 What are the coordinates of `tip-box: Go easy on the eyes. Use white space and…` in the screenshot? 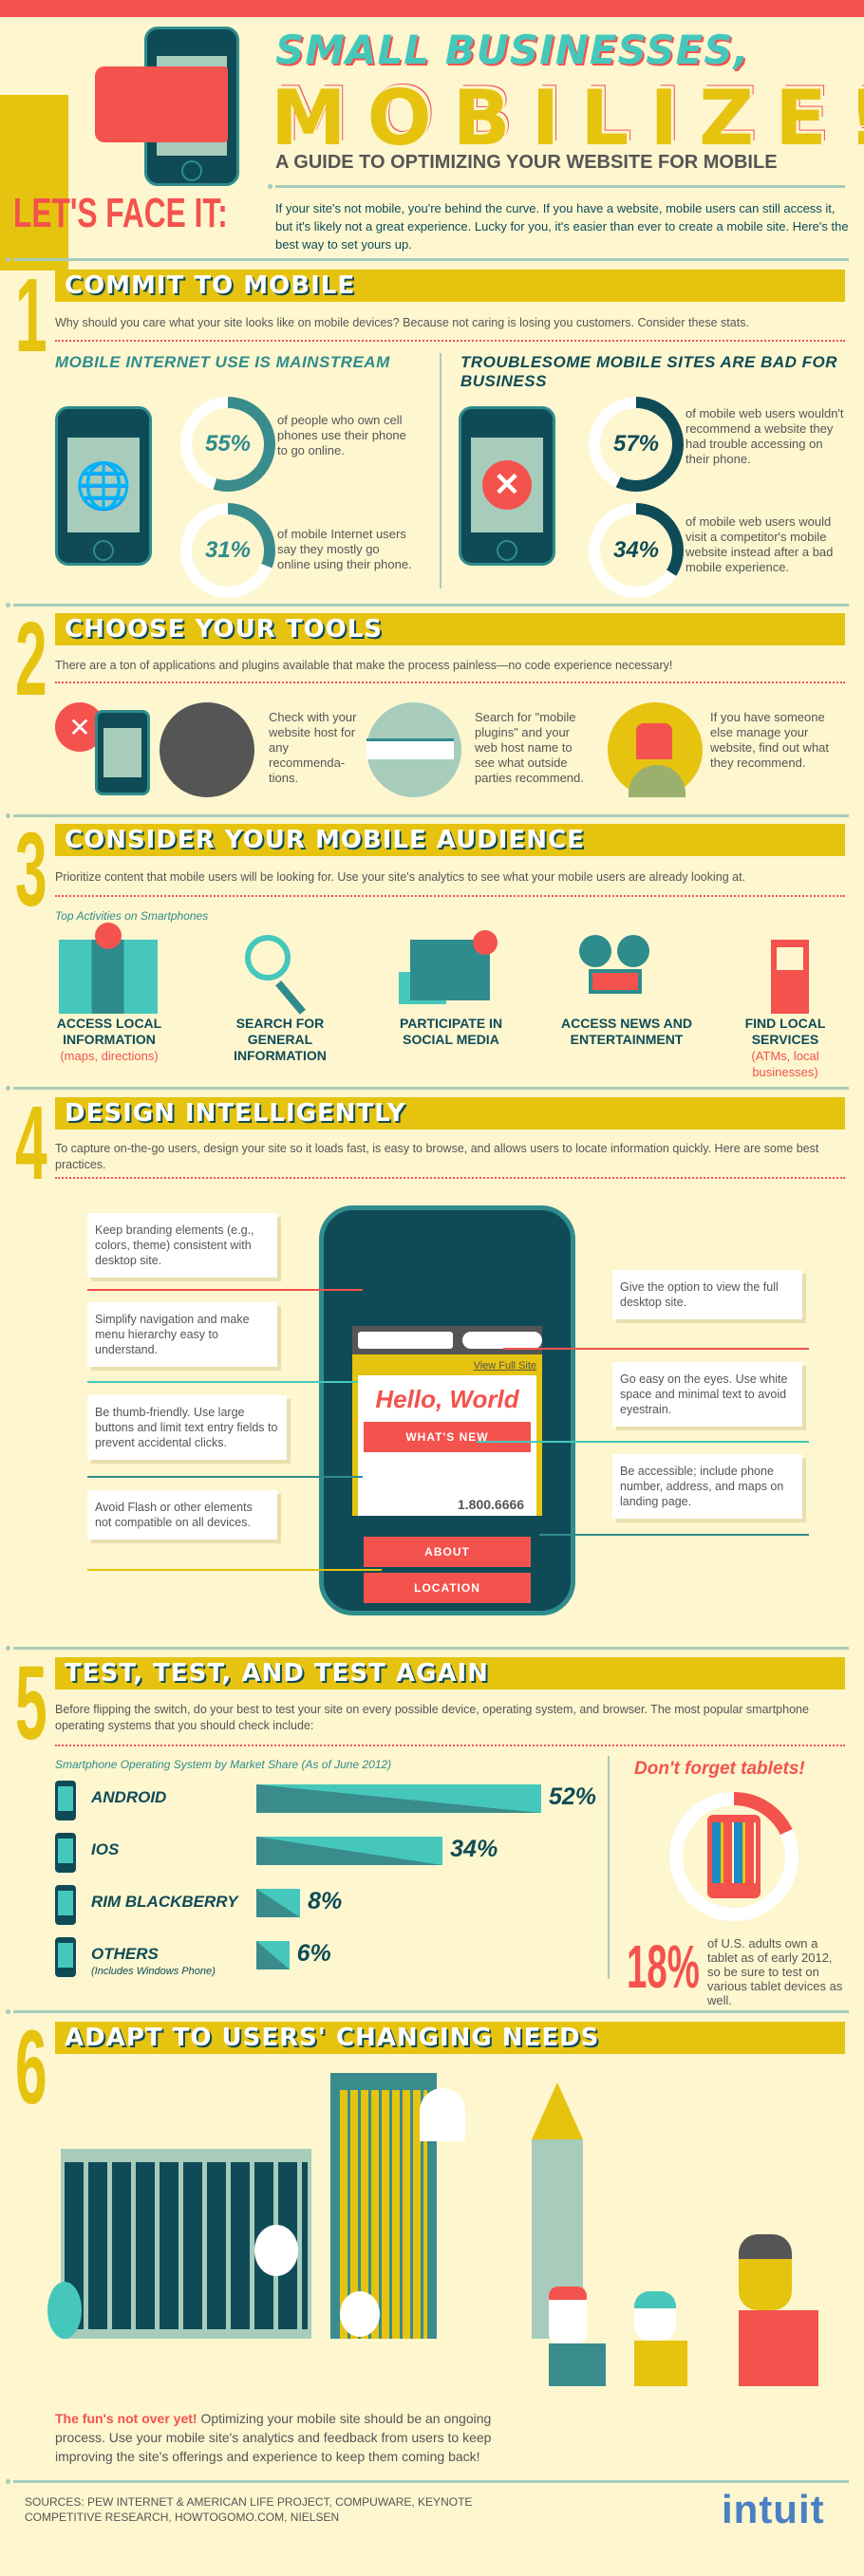 It's located at (707, 1394).